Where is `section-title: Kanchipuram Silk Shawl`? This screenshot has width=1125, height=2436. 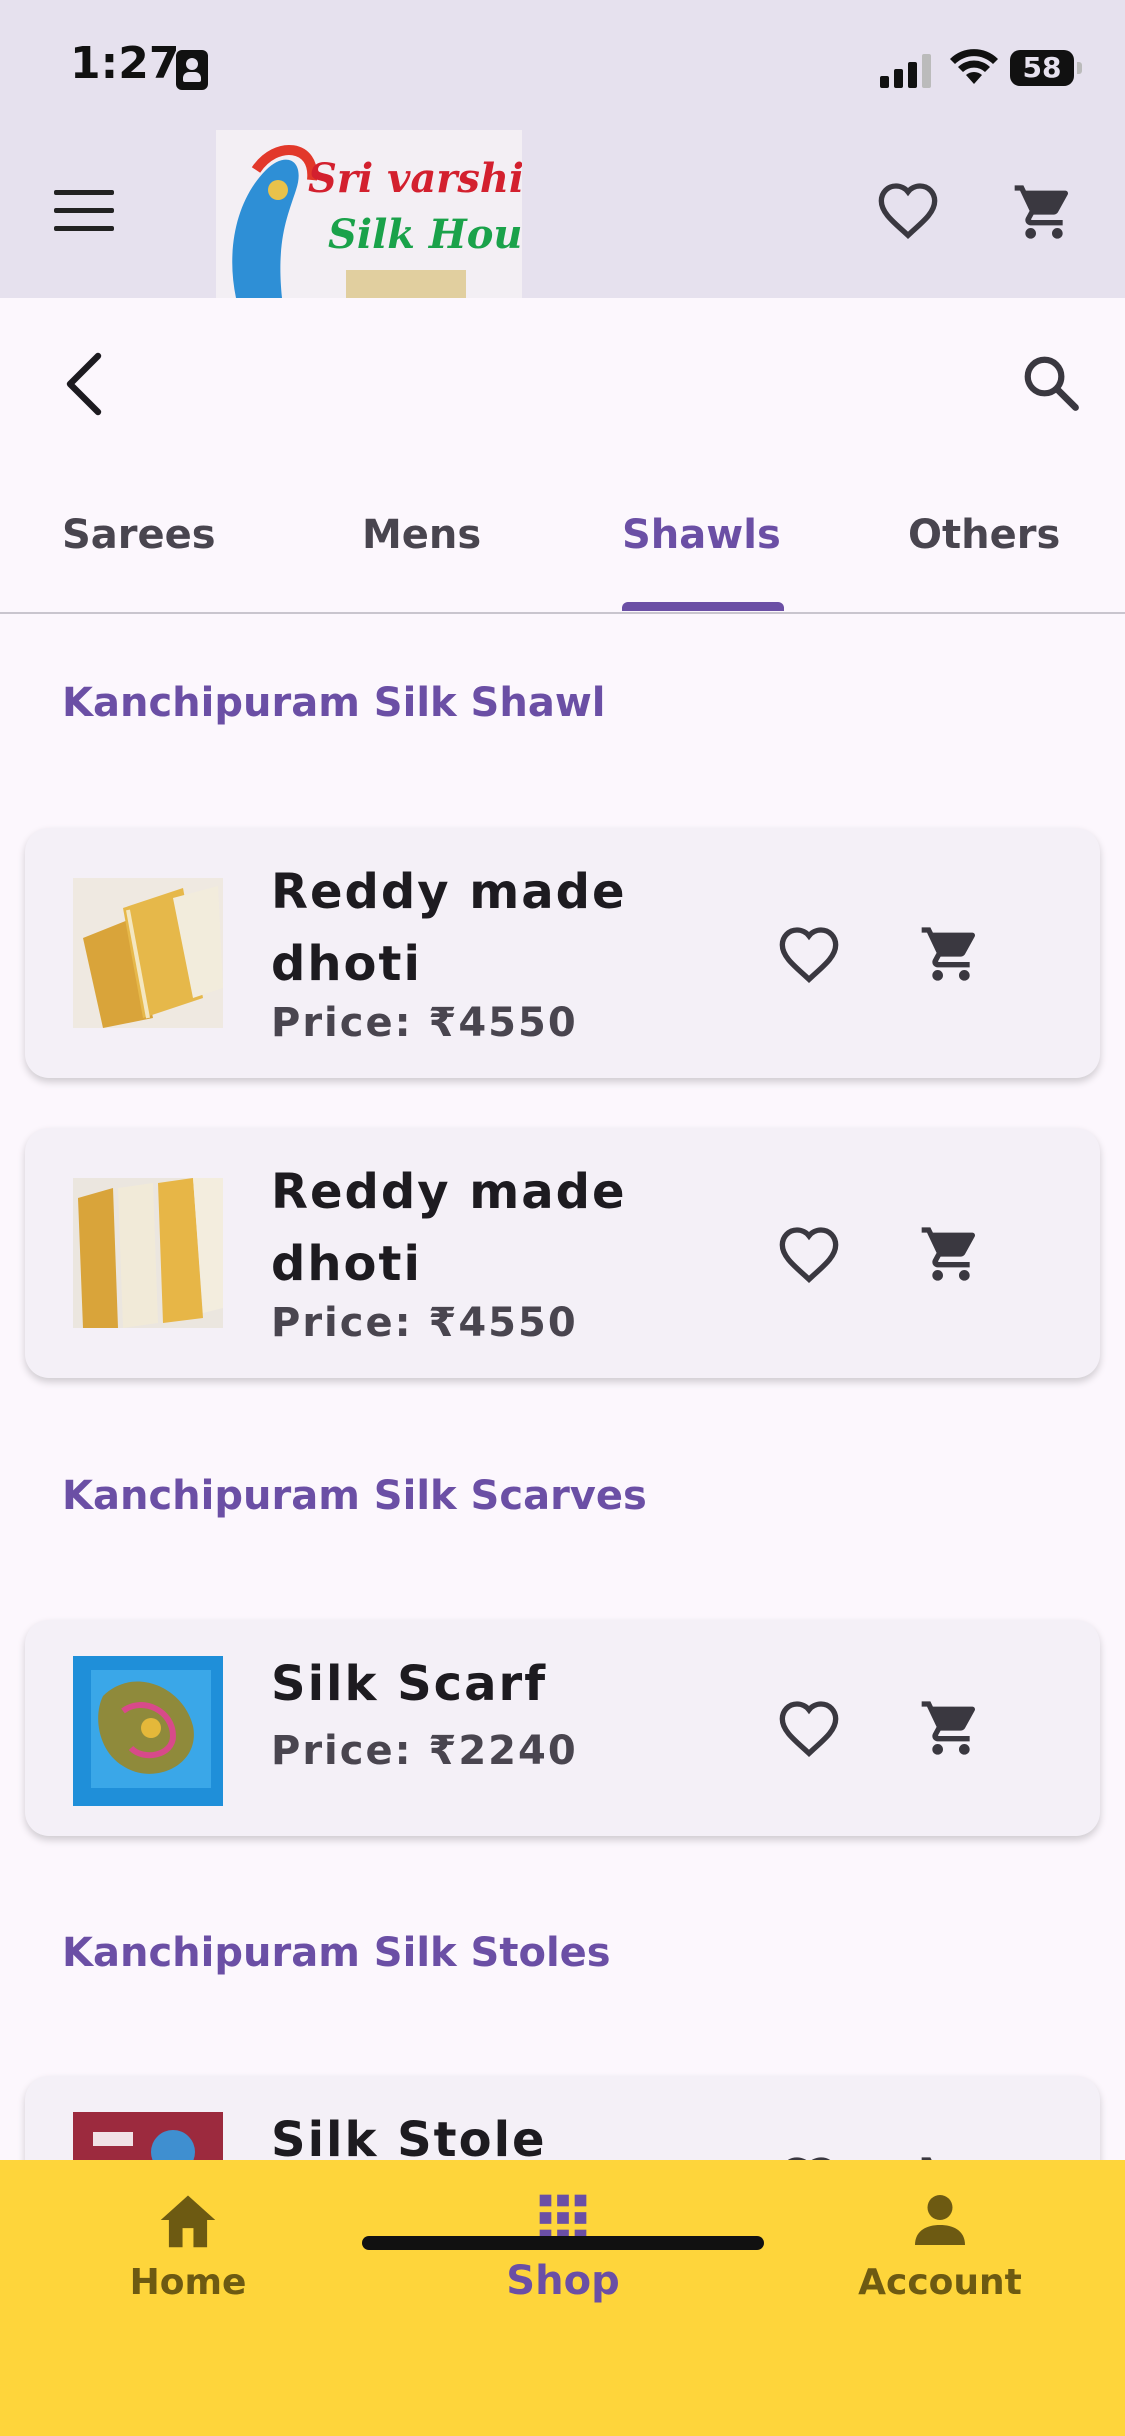 section-title: Kanchipuram Silk Shawl is located at coordinates (334, 703).